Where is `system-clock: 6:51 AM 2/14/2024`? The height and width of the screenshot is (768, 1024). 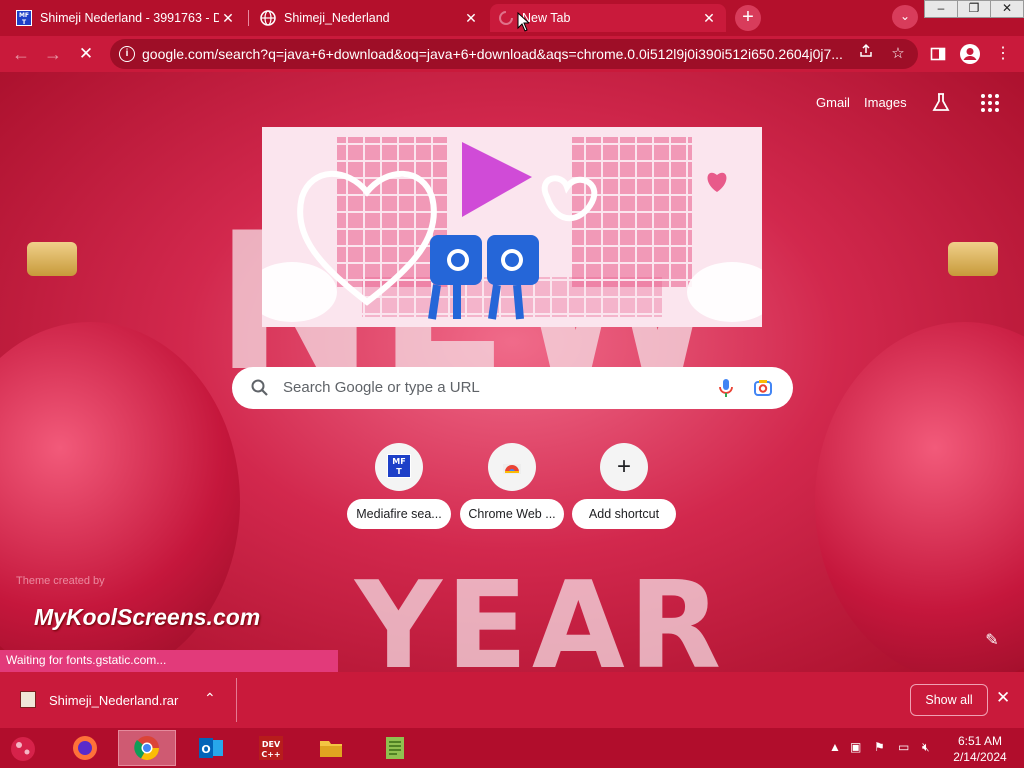 system-clock: 6:51 AM 2/14/2024 is located at coordinates (980, 749).